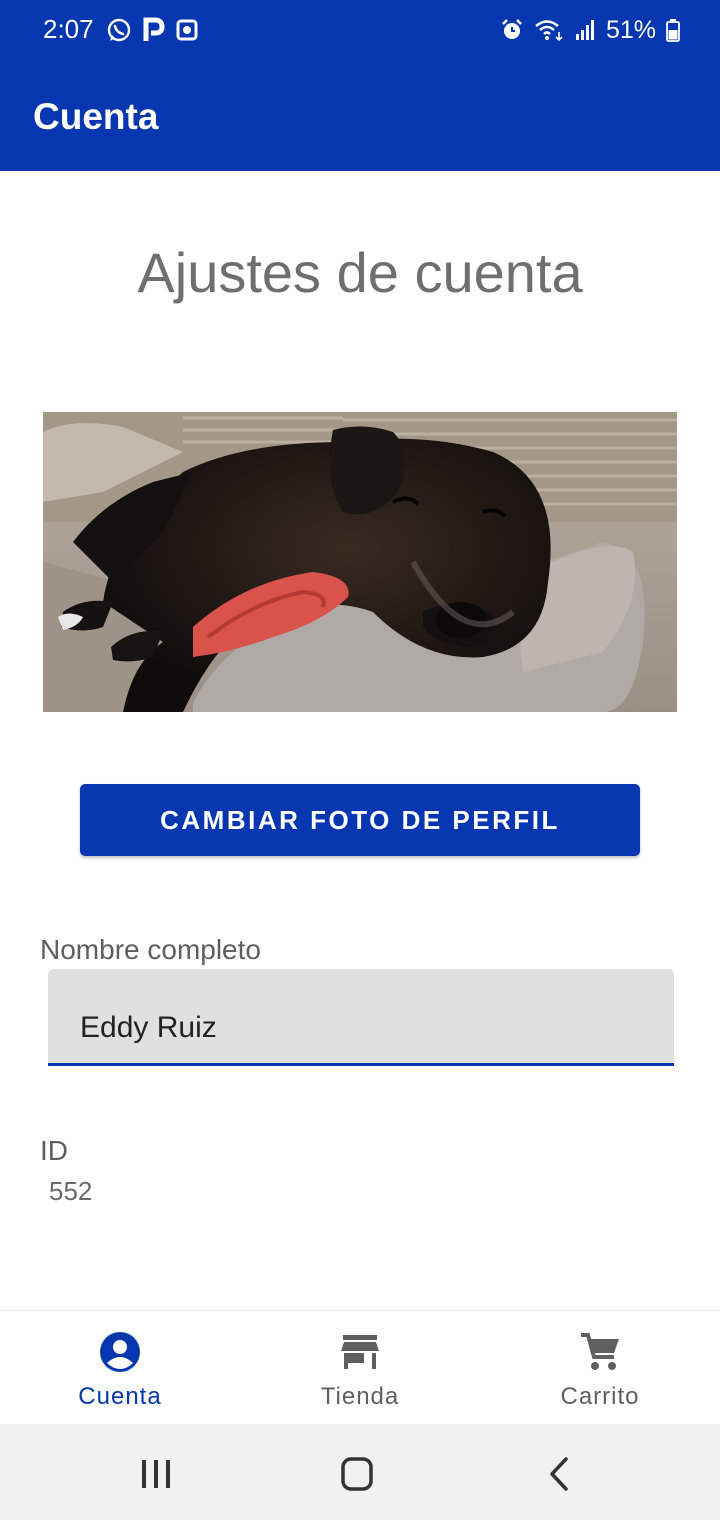 Image resolution: width=720 pixels, height=1520 pixels. Describe the element at coordinates (630, 29) in the screenshot. I see `battery-percent: 51%` at that location.